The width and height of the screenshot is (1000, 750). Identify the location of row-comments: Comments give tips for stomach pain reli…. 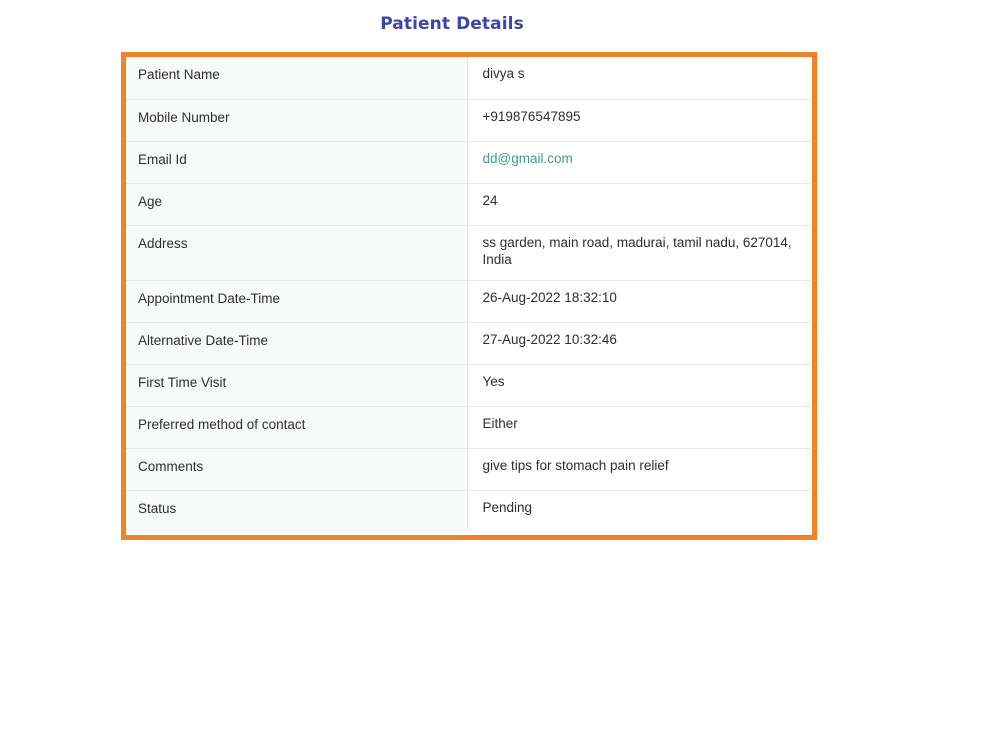
(468, 469).